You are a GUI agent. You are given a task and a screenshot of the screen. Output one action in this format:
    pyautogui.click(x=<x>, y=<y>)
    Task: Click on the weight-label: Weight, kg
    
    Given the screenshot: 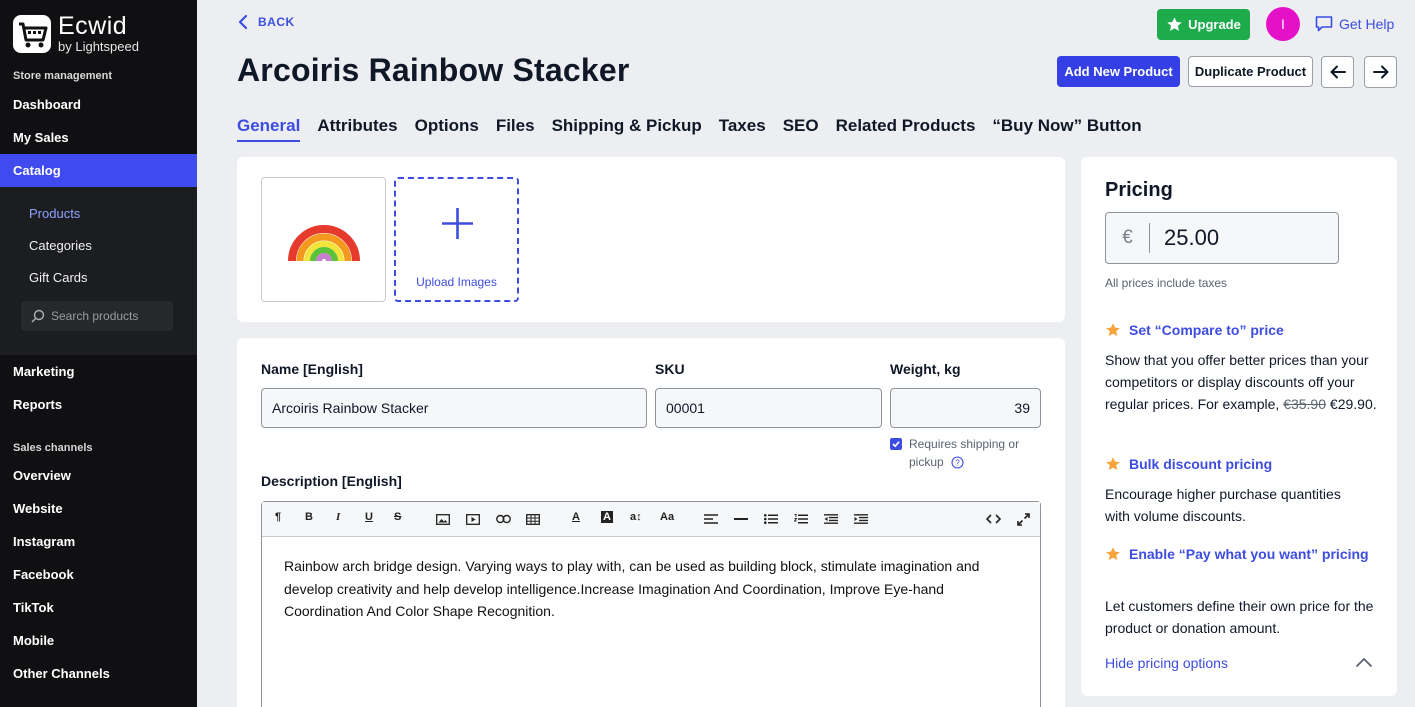 What is the action you would take?
    pyautogui.click(x=925, y=369)
    